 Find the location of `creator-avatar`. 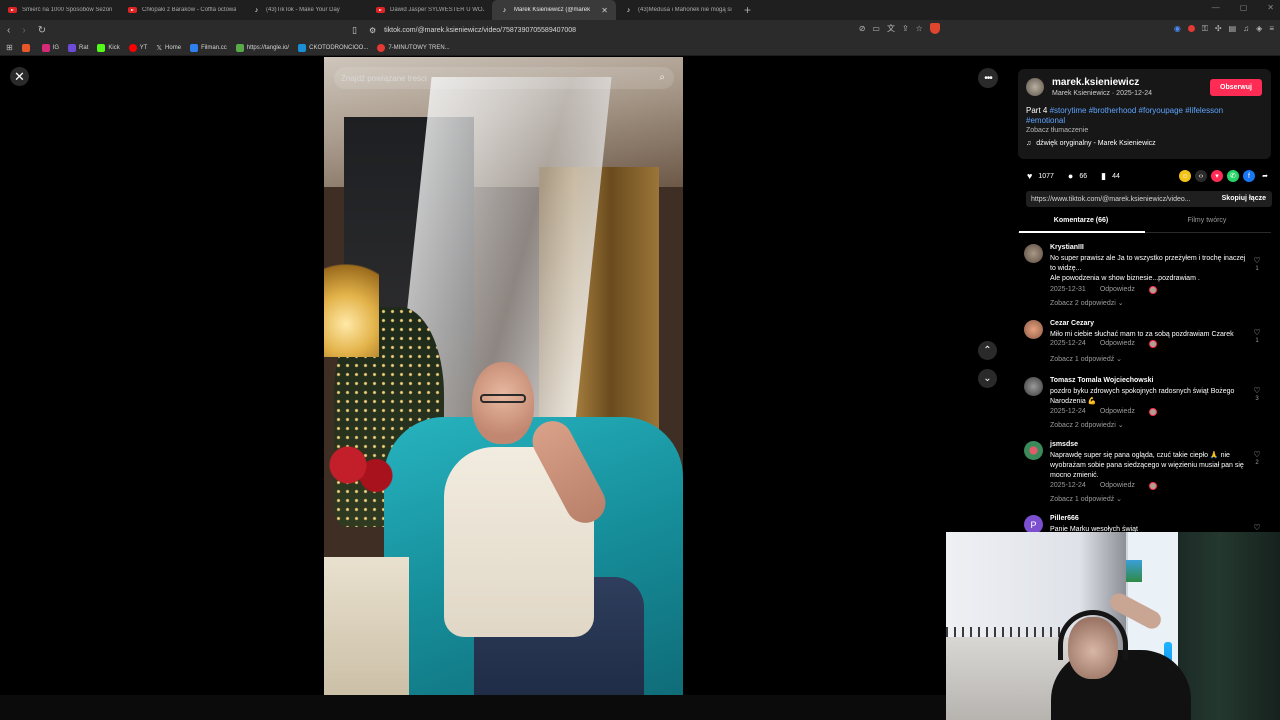

creator-avatar is located at coordinates (1035, 87).